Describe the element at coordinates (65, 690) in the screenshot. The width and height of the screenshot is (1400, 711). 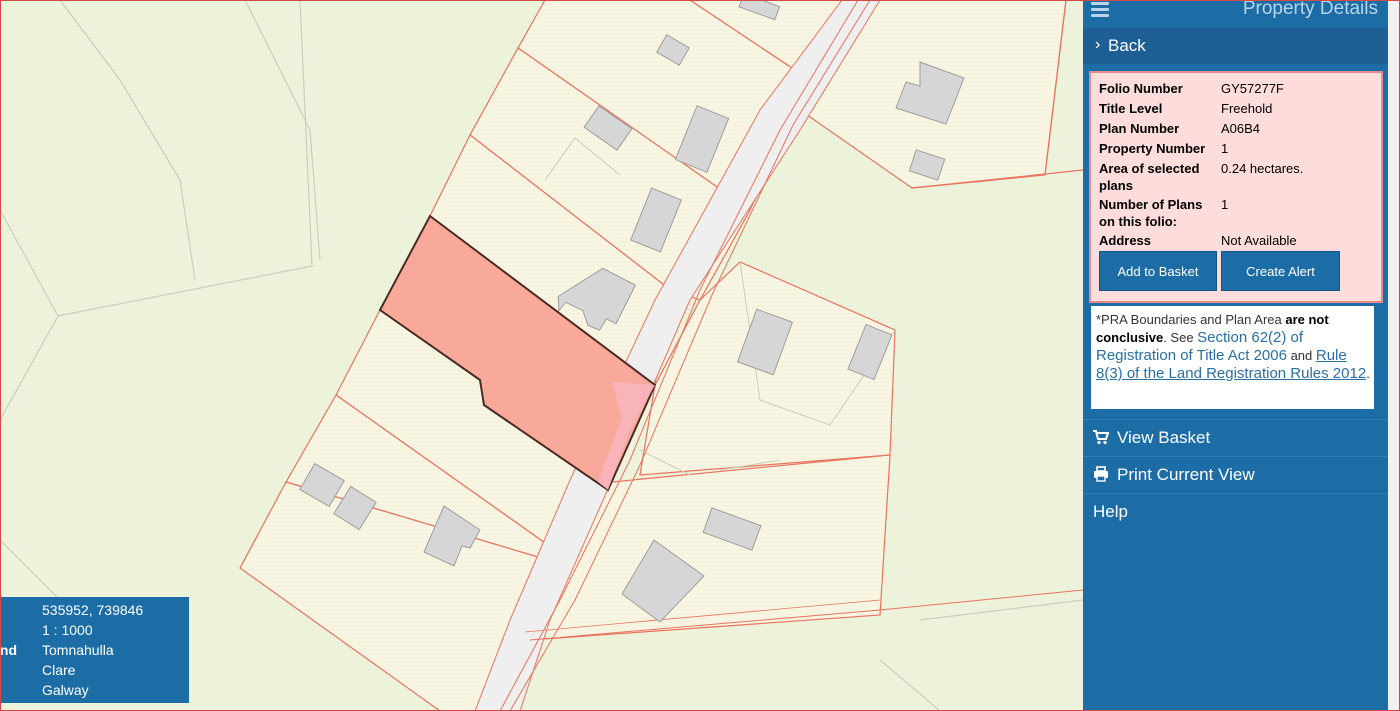
I see `coord-value-county: Galway` at that location.